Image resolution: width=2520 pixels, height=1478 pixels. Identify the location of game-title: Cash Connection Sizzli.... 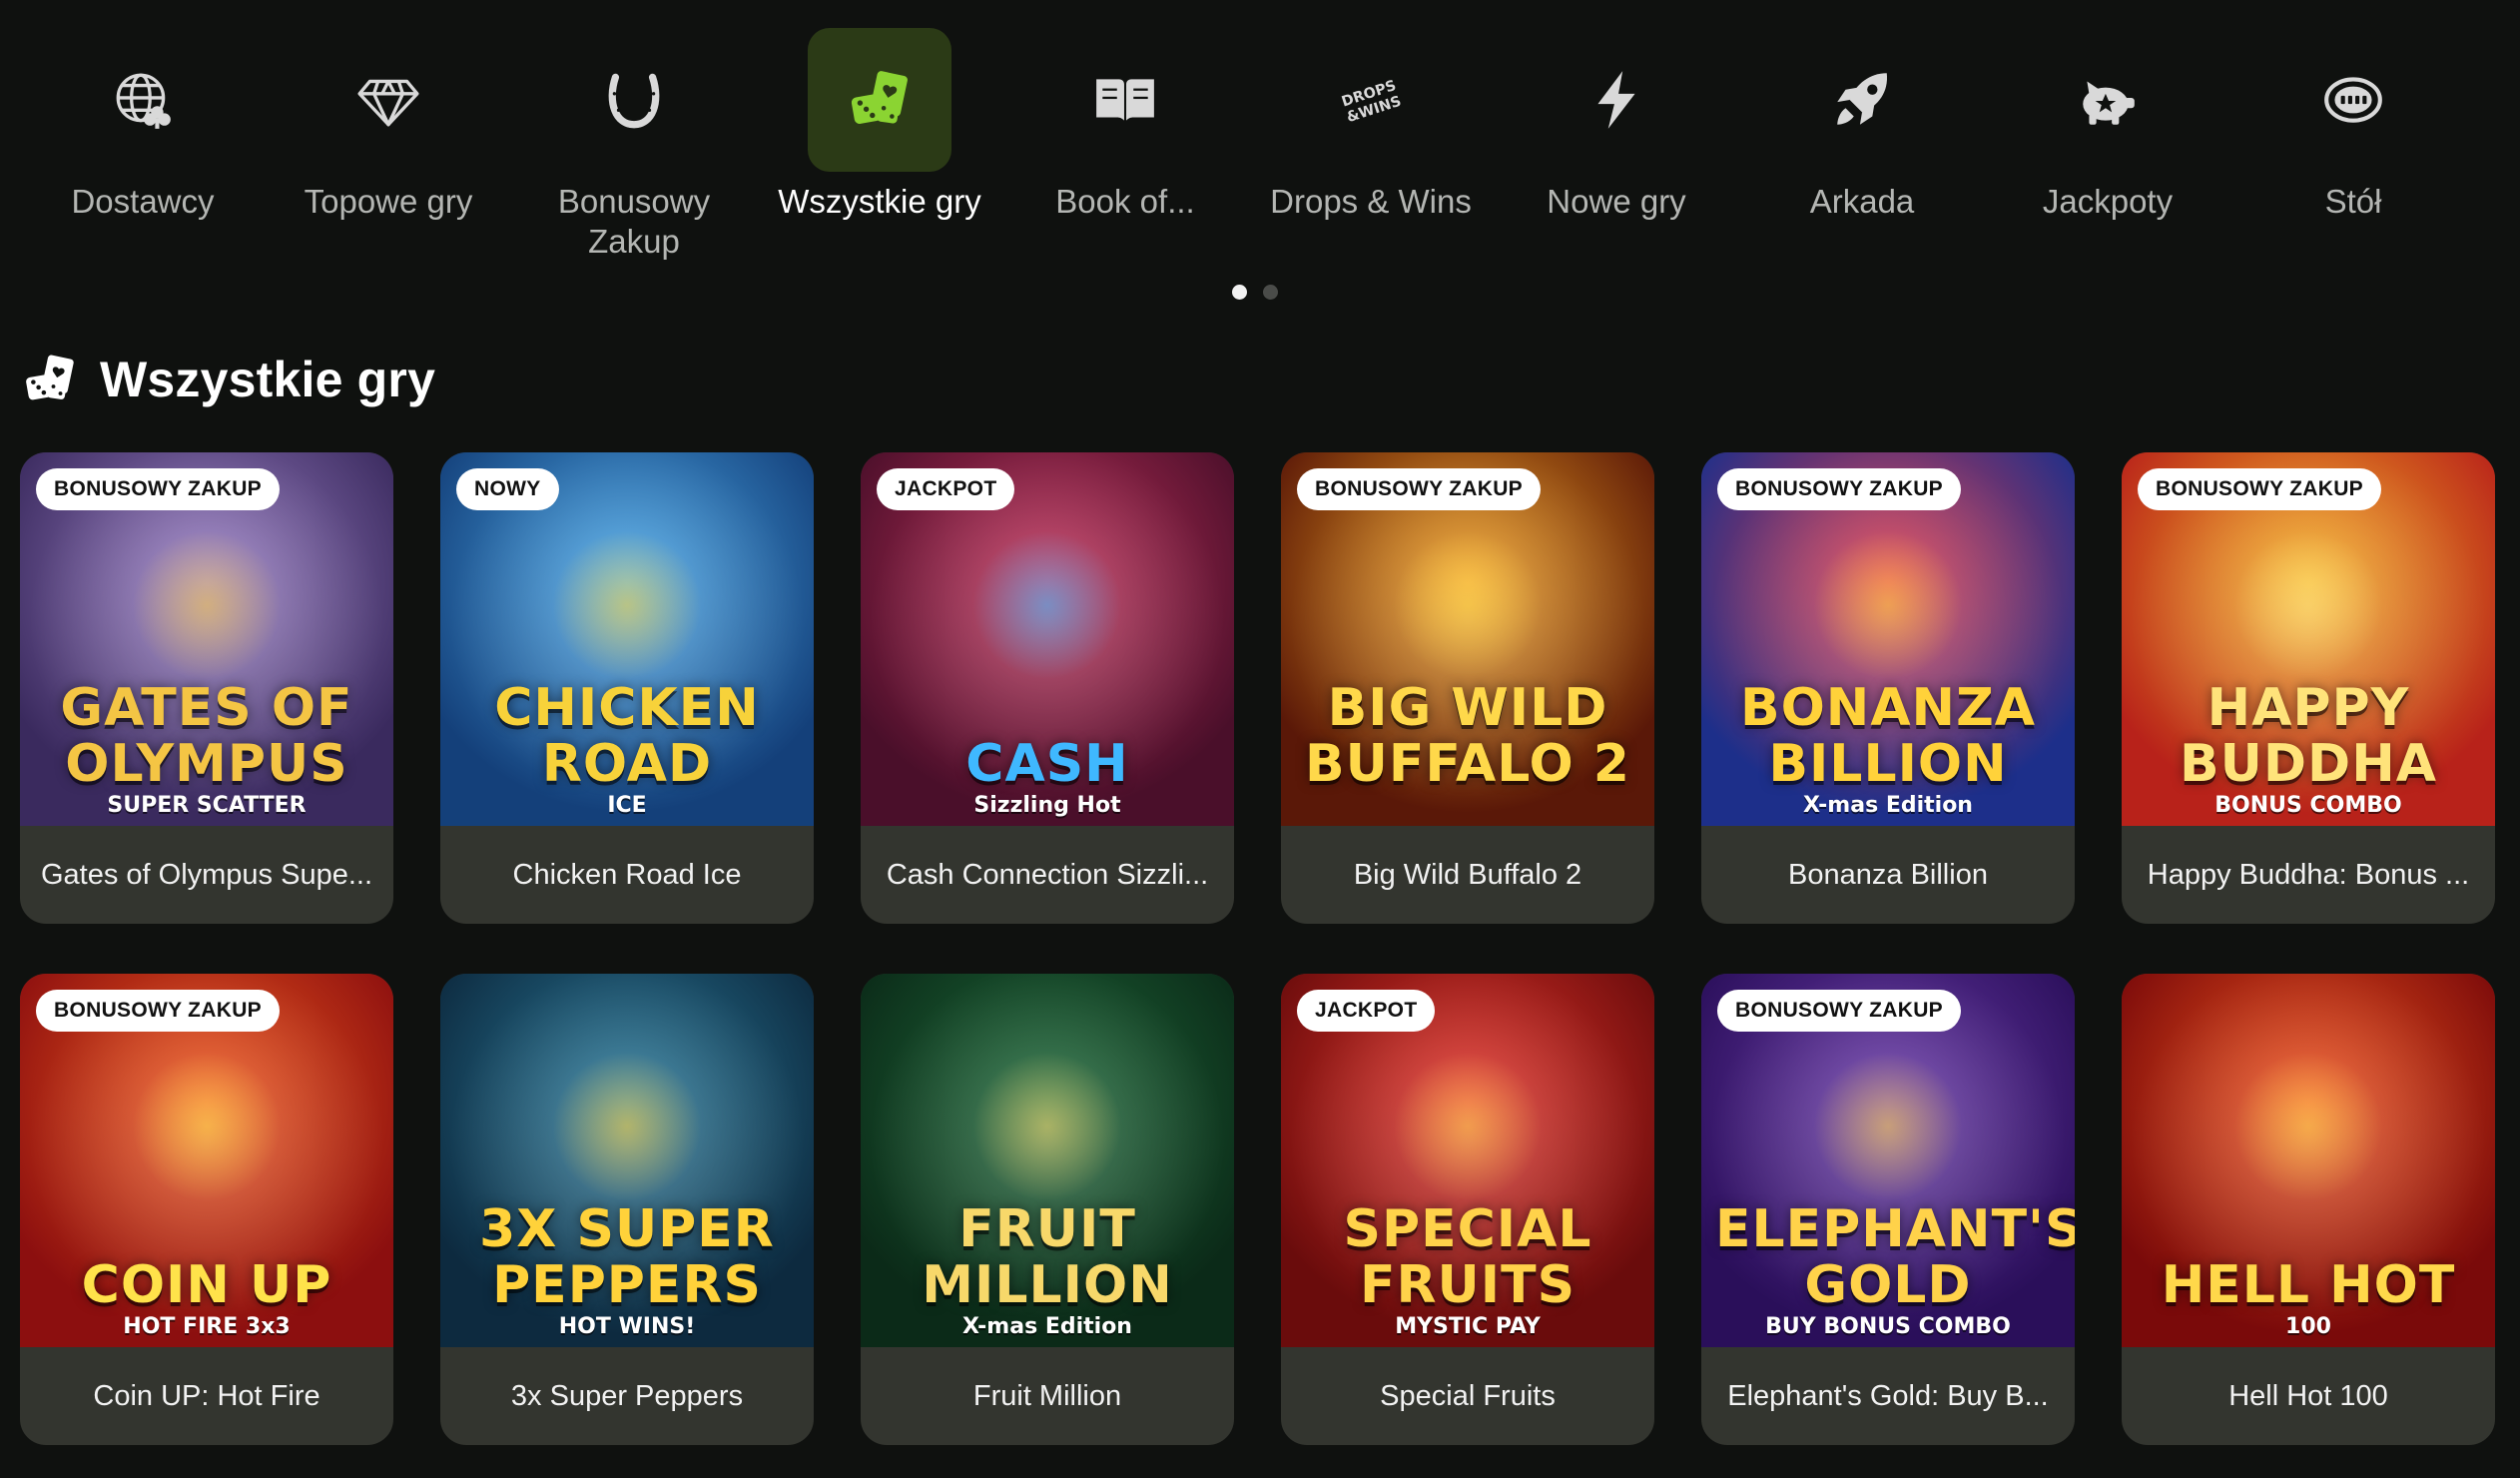
(1047, 875).